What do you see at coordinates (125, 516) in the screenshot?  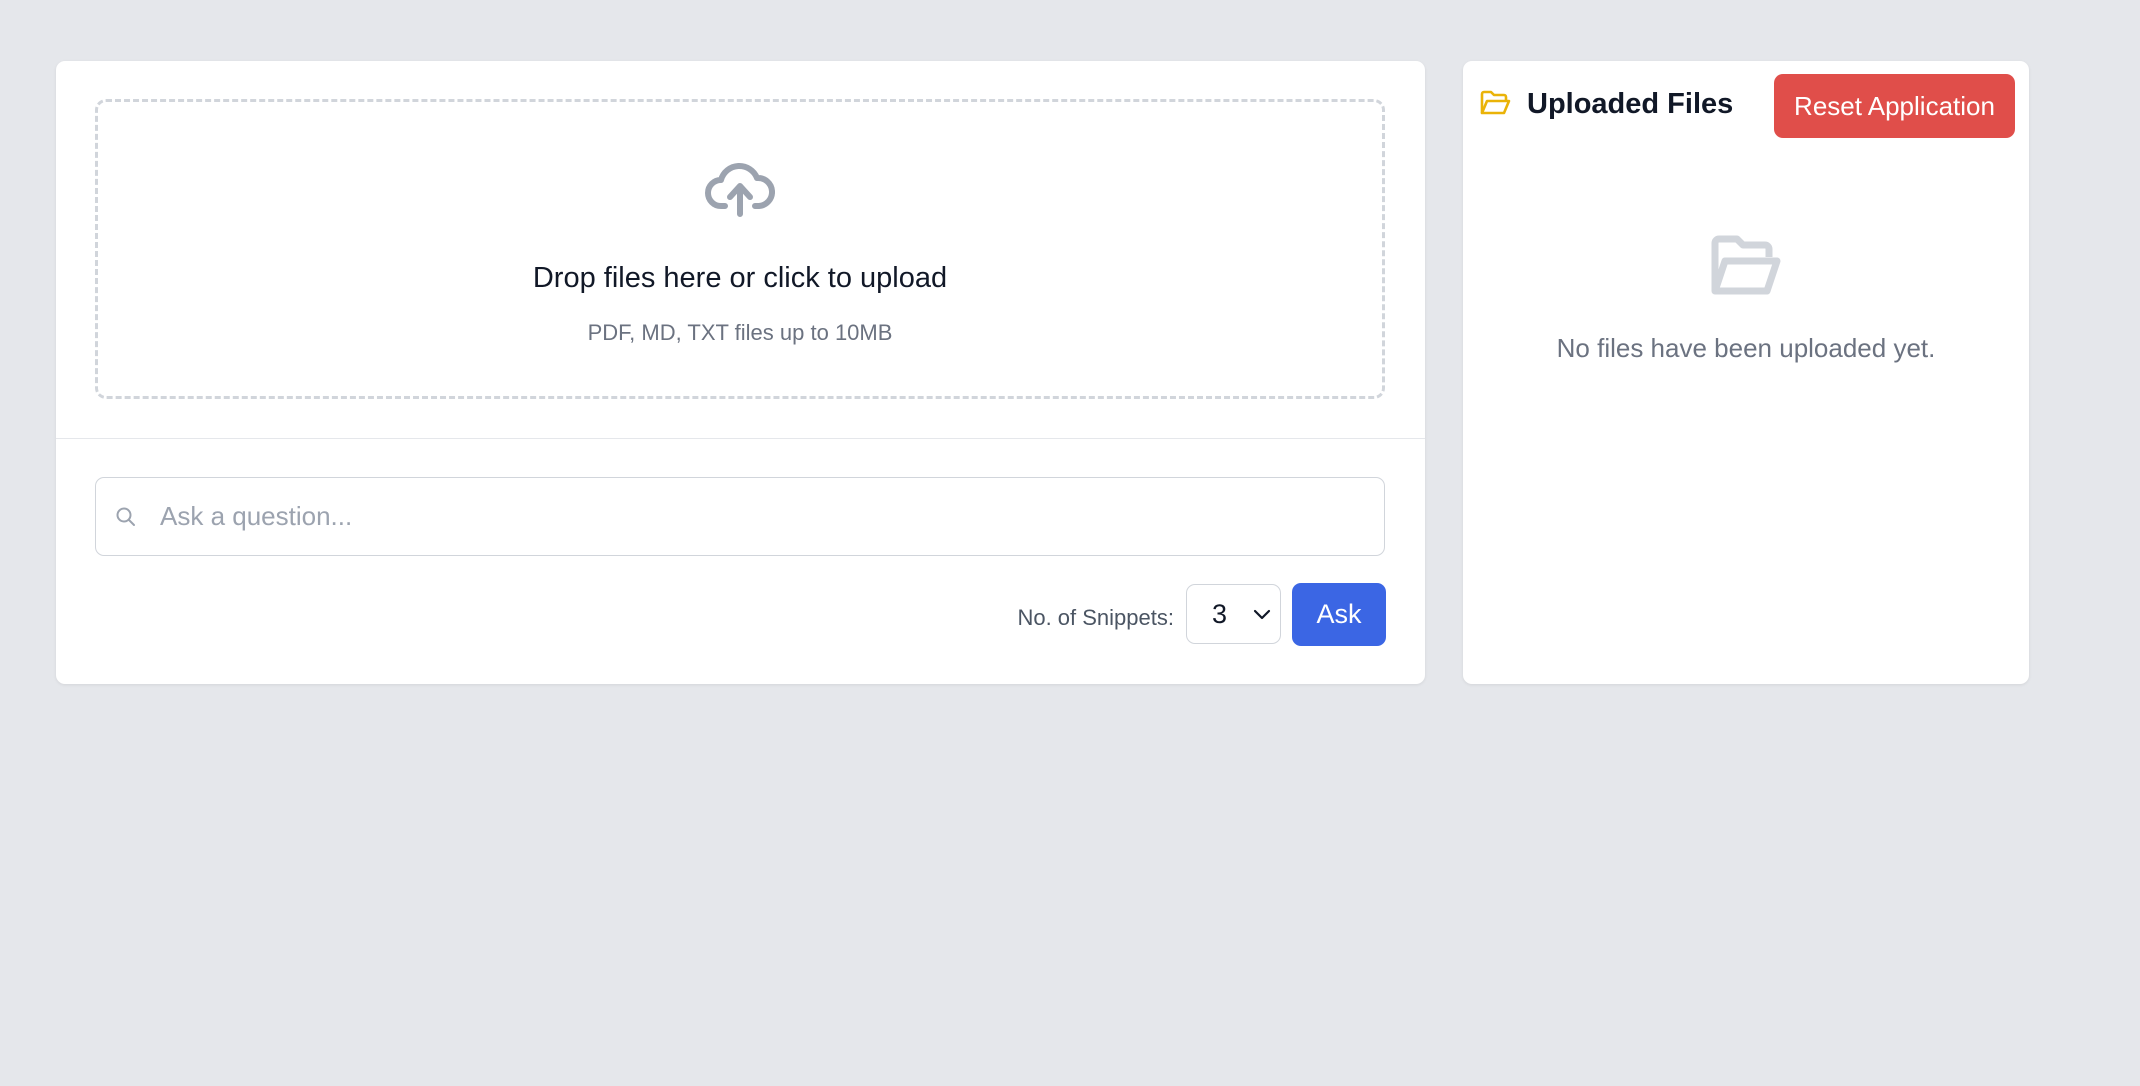 I see `search-icon` at bounding box center [125, 516].